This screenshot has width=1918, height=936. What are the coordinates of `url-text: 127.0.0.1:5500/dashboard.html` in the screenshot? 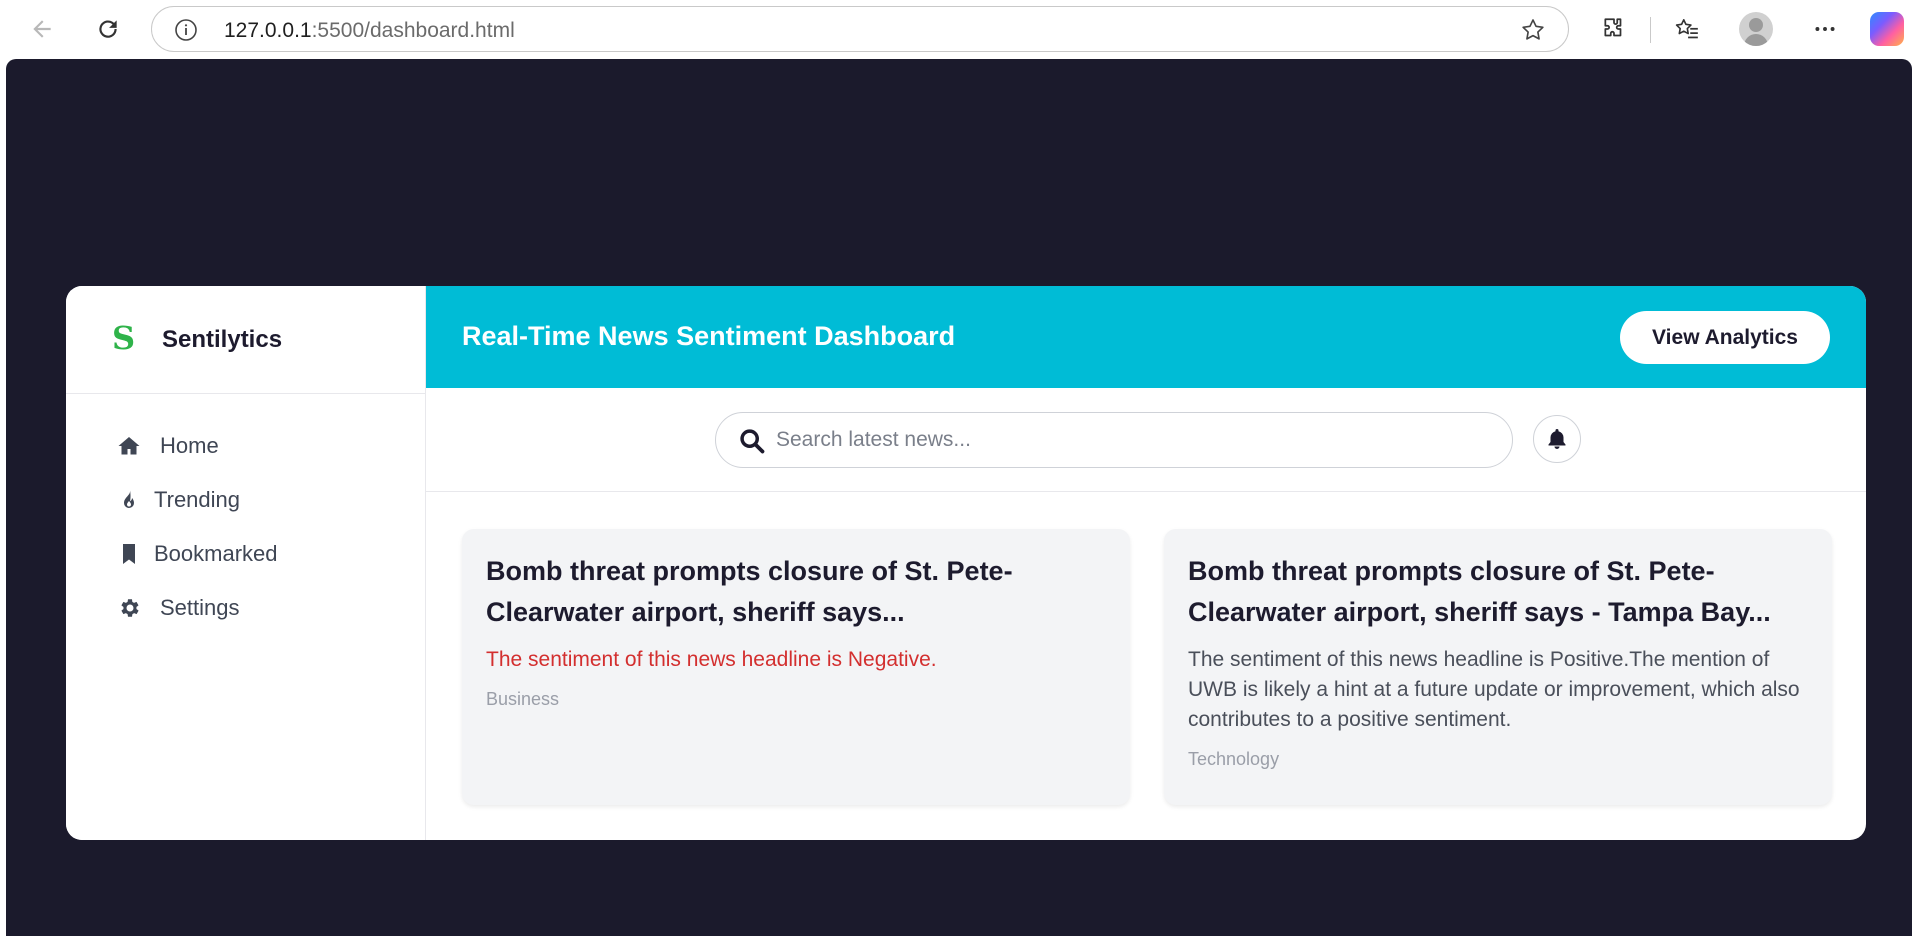 It's located at (369, 31).